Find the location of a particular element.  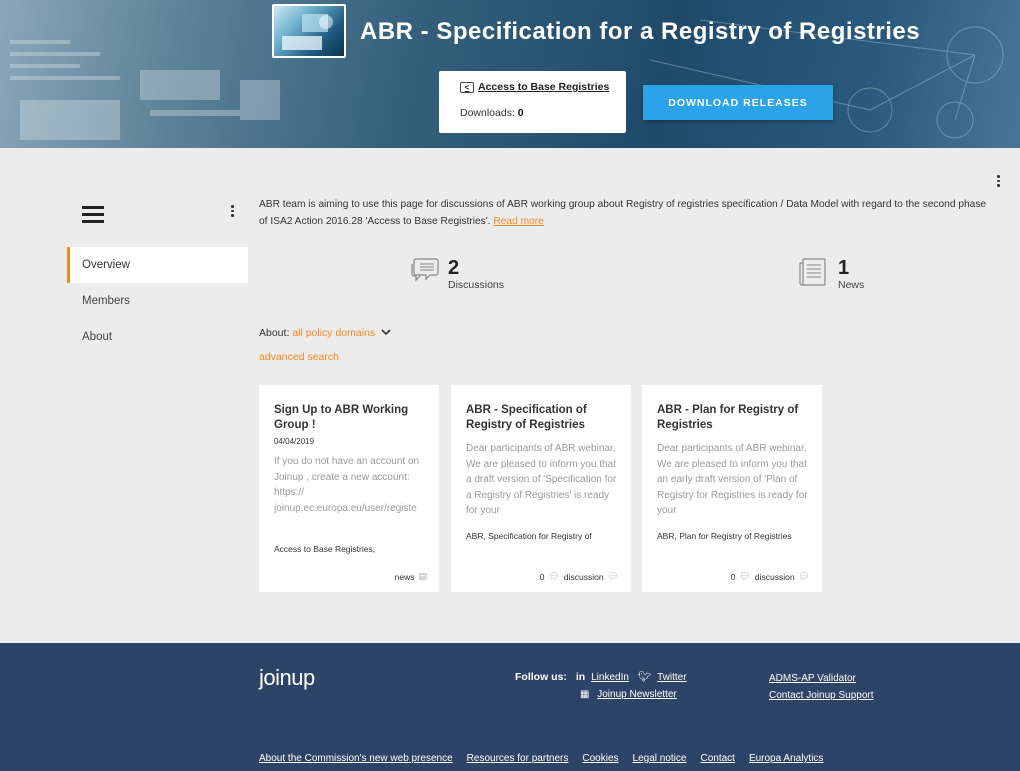

downloads-label: Downloads: is located at coordinates (487, 113).